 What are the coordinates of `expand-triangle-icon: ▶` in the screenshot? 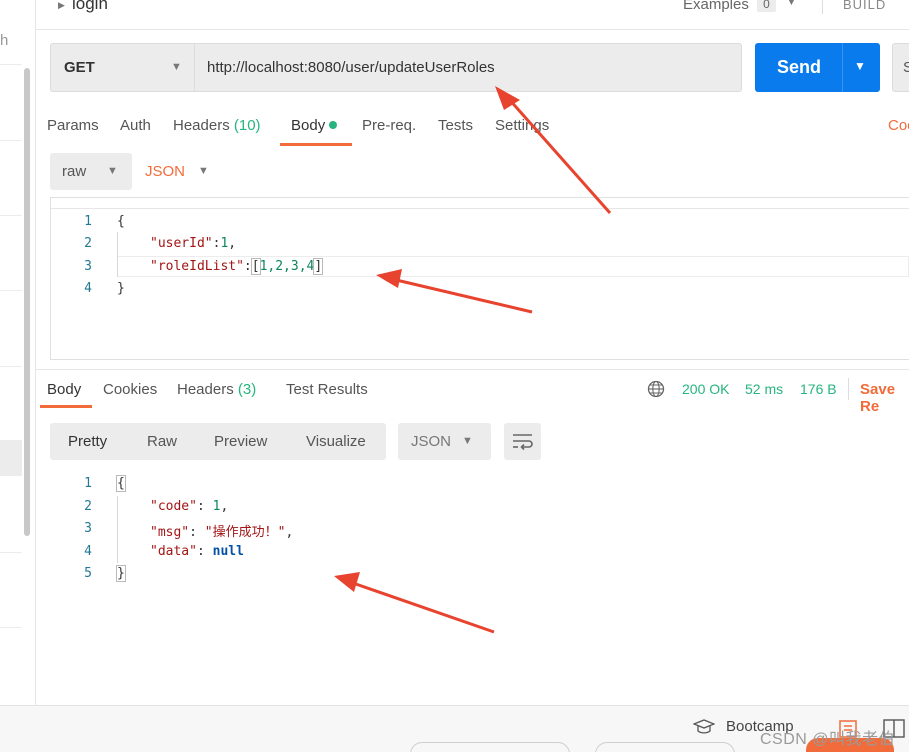 It's located at (61, 5).